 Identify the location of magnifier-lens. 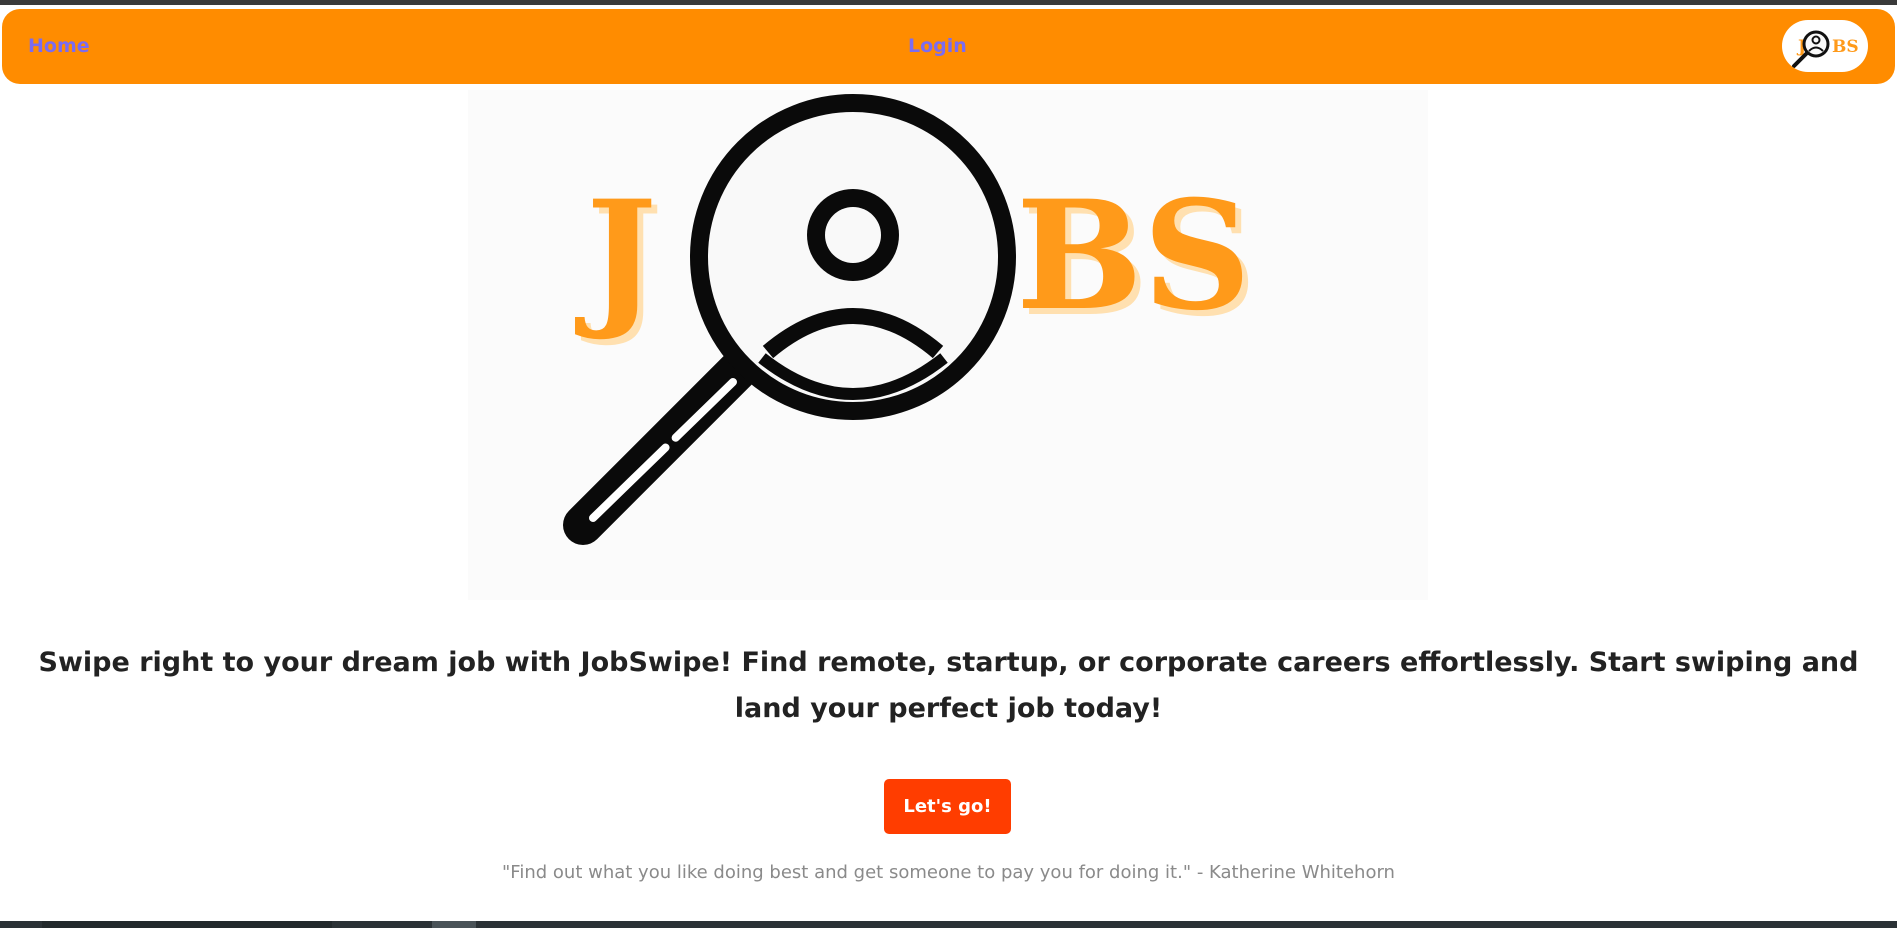
(853, 257).